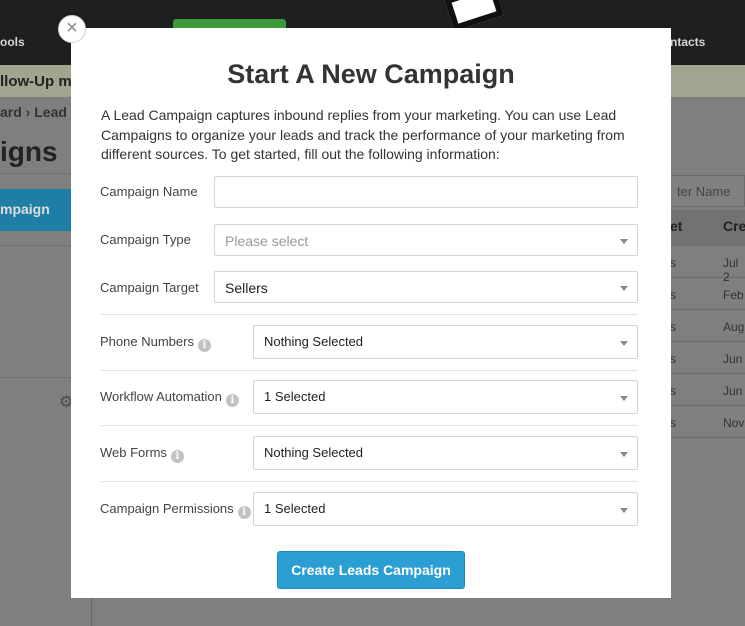 This screenshot has width=745, height=626. What do you see at coordinates (445, 509) in the screenshot?
I see `campaign-permissions-select: 1 Selected` at bounding box center [445, 509].